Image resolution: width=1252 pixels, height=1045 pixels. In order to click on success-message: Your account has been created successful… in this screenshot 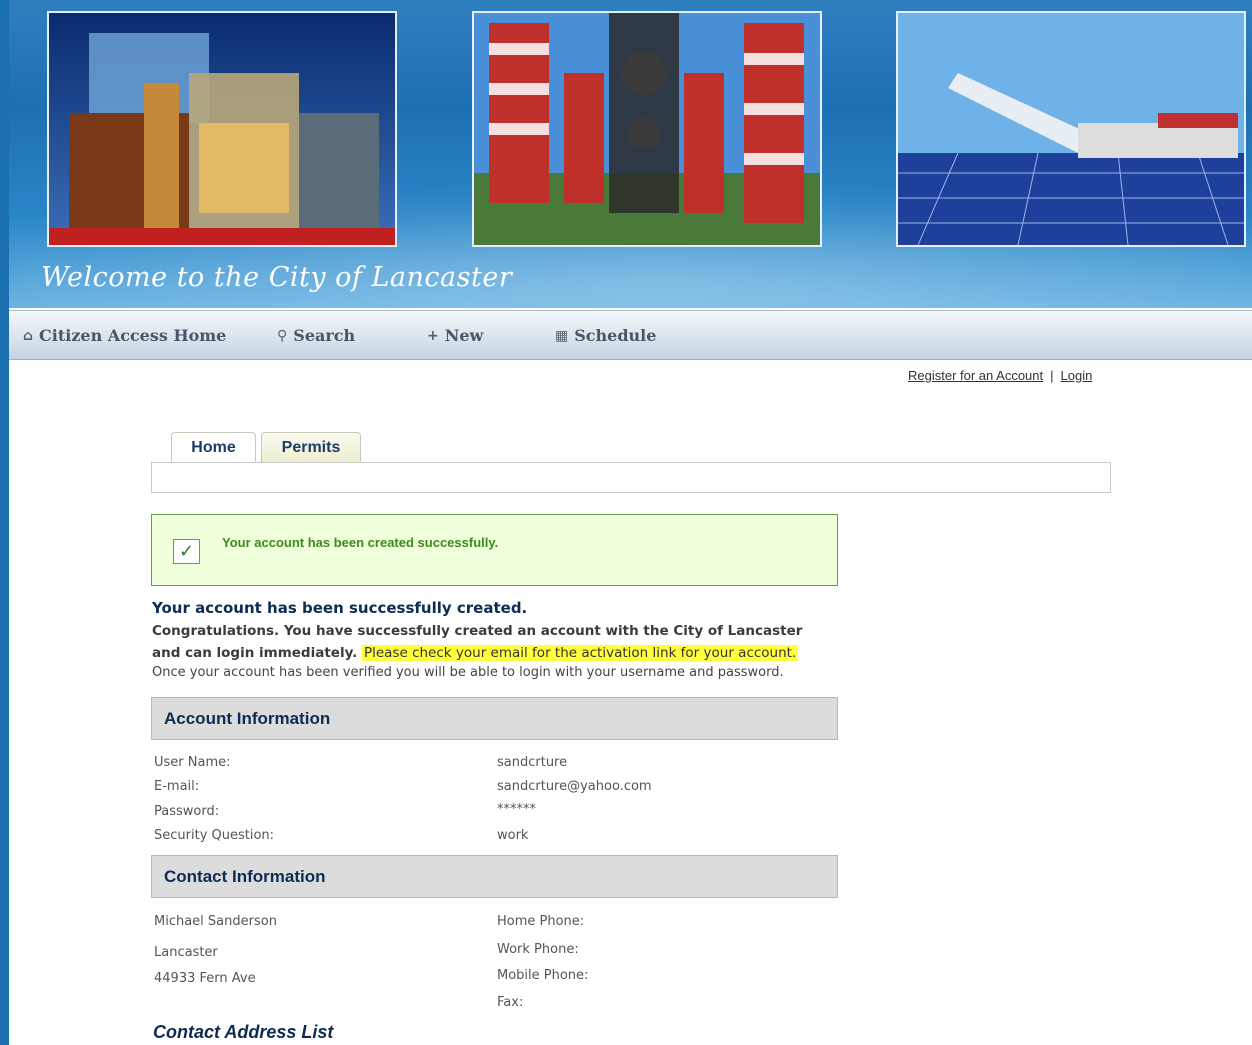, I will do `click(360, 542)`.